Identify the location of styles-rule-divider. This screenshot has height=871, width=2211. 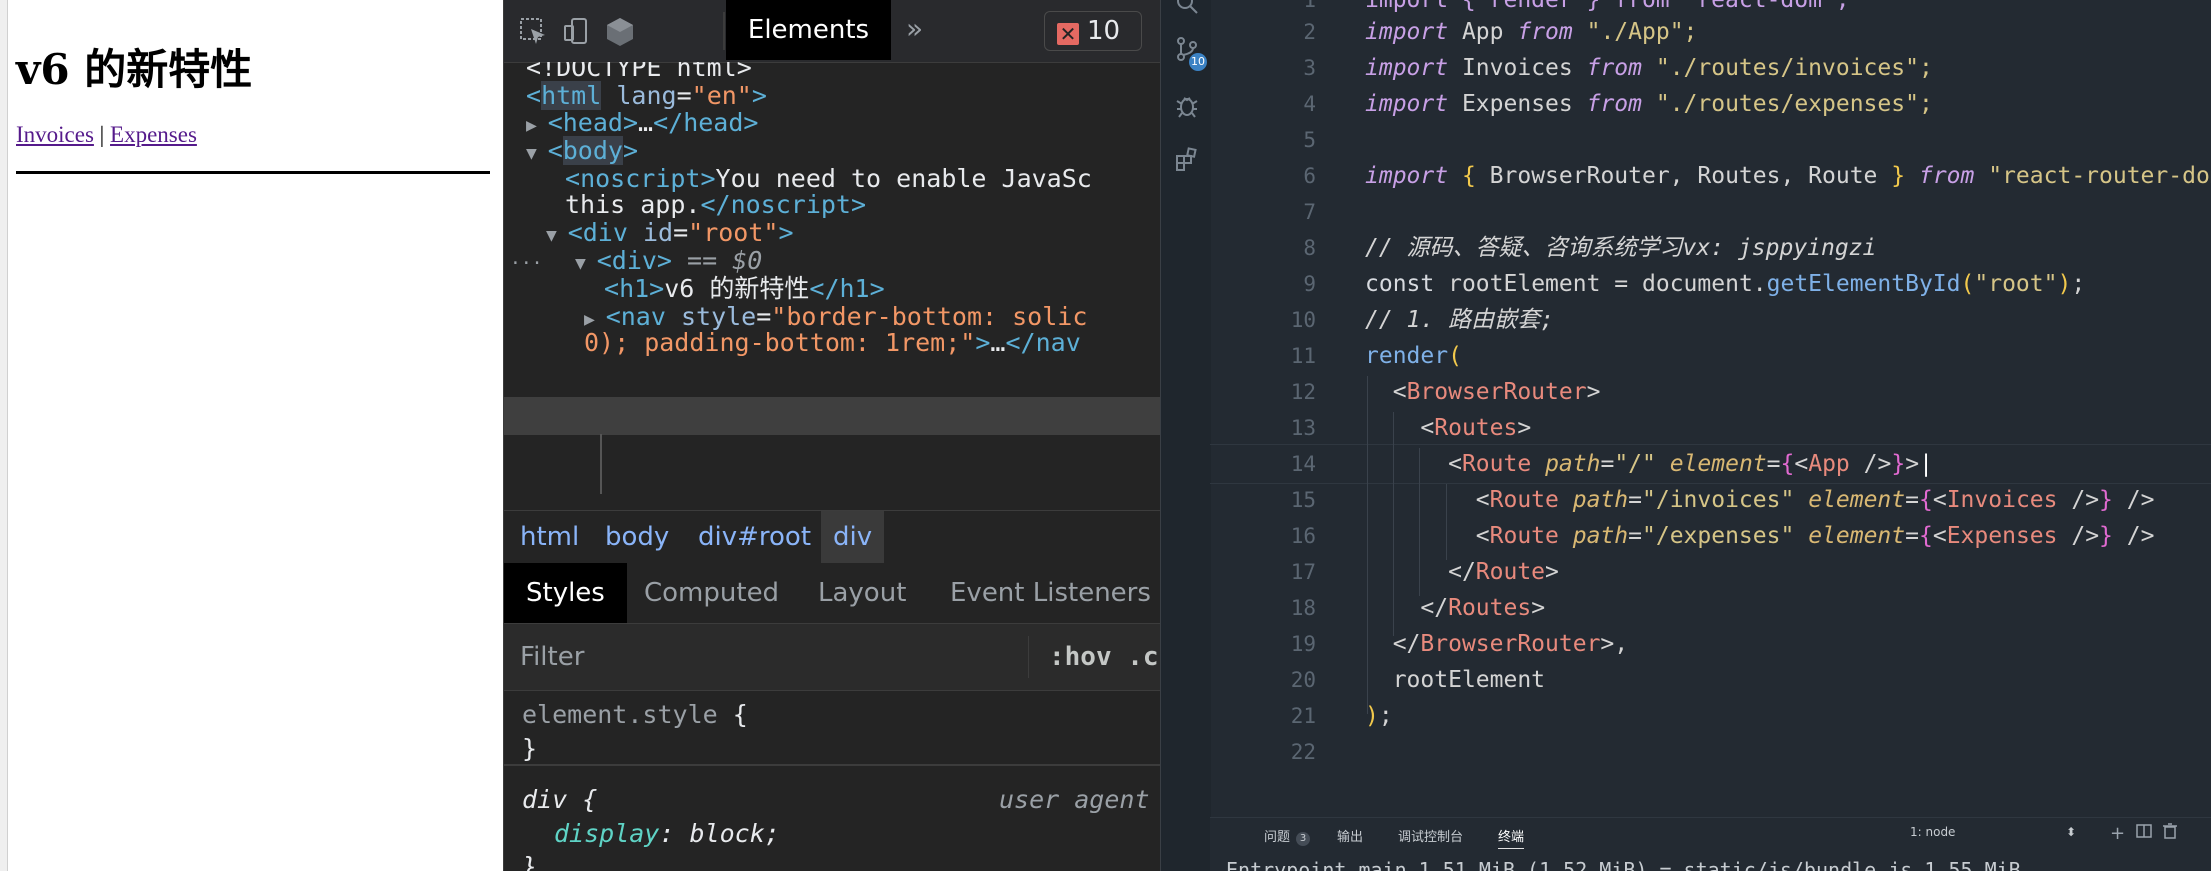
(832, 765).